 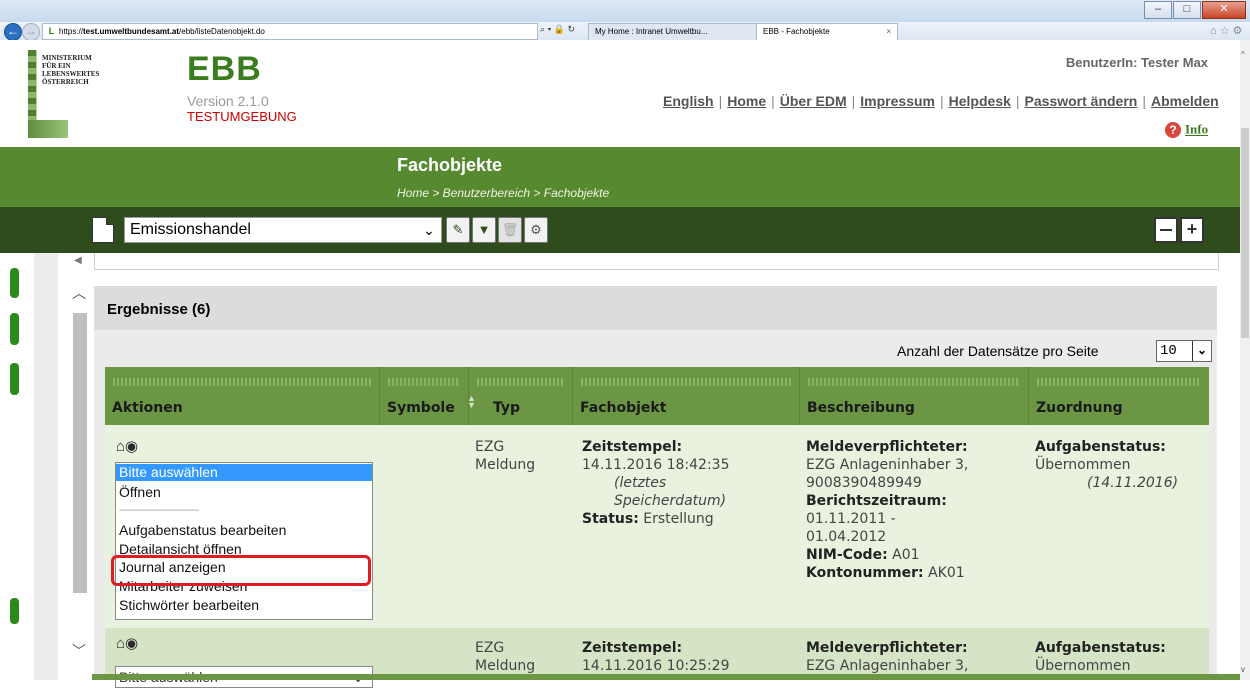 What do you see at coordinates (666, 677) in the screenshot?
I see `bottom-green-bar` at bounding box center [666, 677].